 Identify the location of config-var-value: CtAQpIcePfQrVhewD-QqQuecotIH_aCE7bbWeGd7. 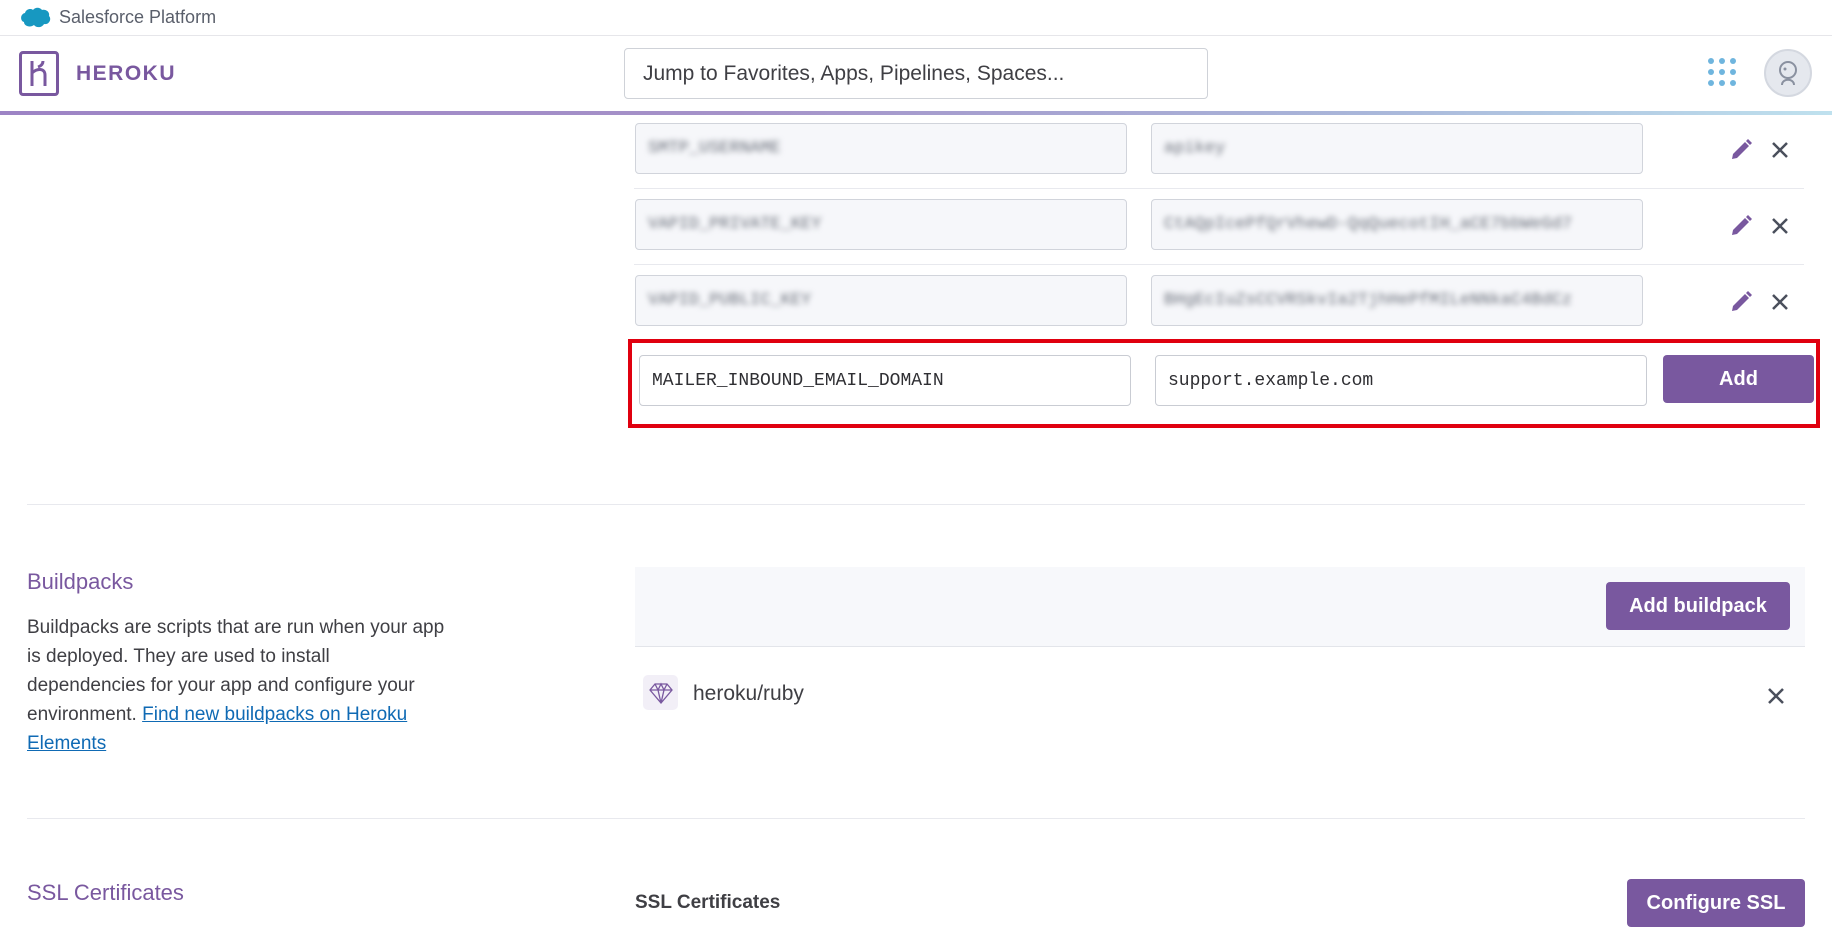
(1397, 224).